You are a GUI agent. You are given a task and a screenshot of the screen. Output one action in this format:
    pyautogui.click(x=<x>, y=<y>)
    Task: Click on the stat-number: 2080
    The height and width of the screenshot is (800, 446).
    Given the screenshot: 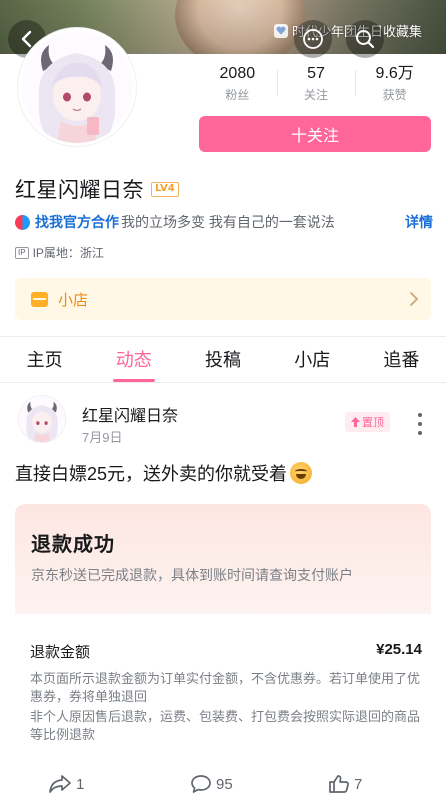 What is the action you would take?
    pyautogui.click(x=237, y=73)
    